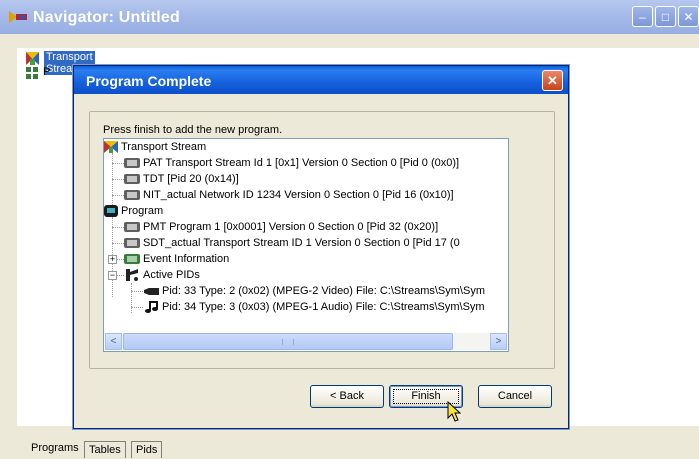 The image size is (699, 459). I want to click on cancel-label: Cancel, so click(515, 396).